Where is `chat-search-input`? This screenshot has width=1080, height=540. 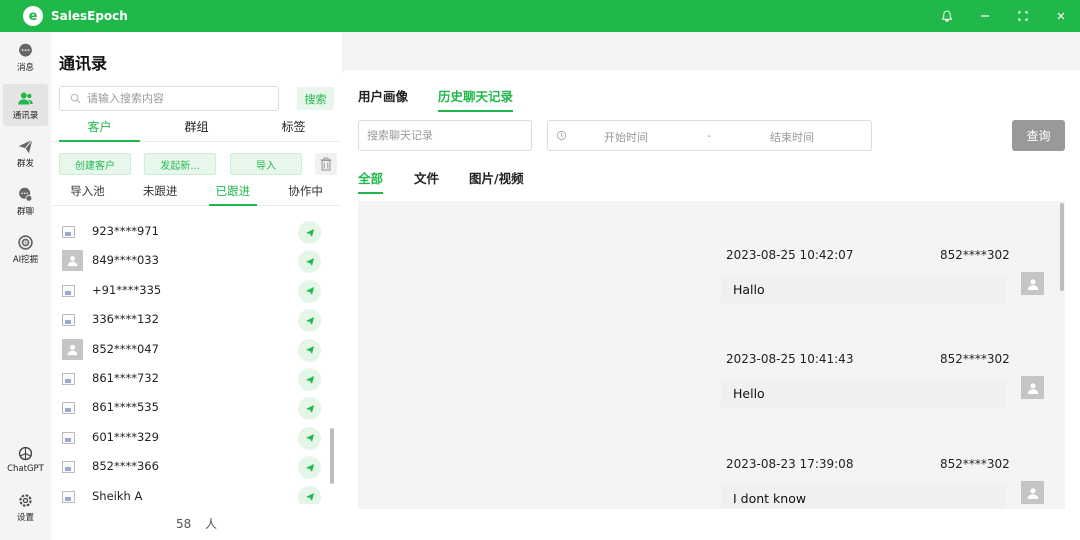 chat-search-input is located at coordinates (445, 135).